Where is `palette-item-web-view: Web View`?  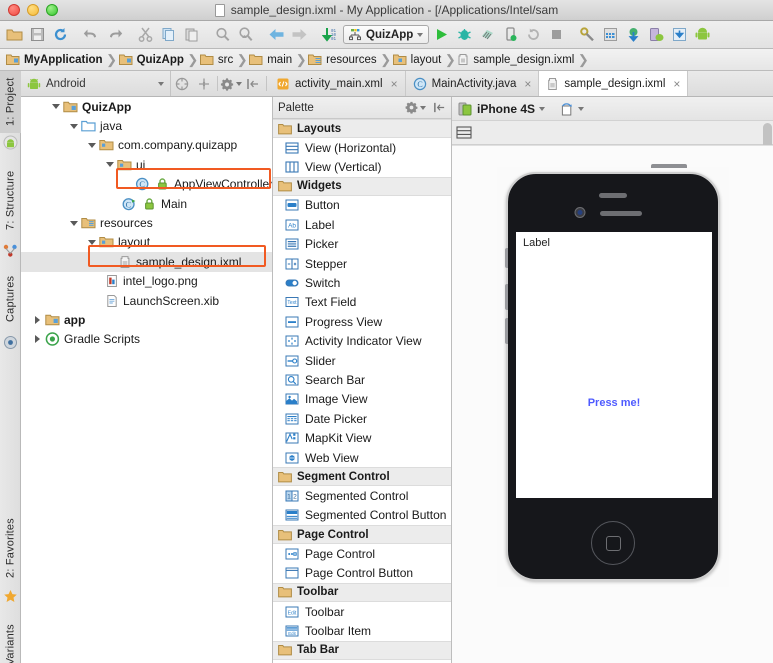 palette-item-web-view: Web View is located at coordinates (362, 457).